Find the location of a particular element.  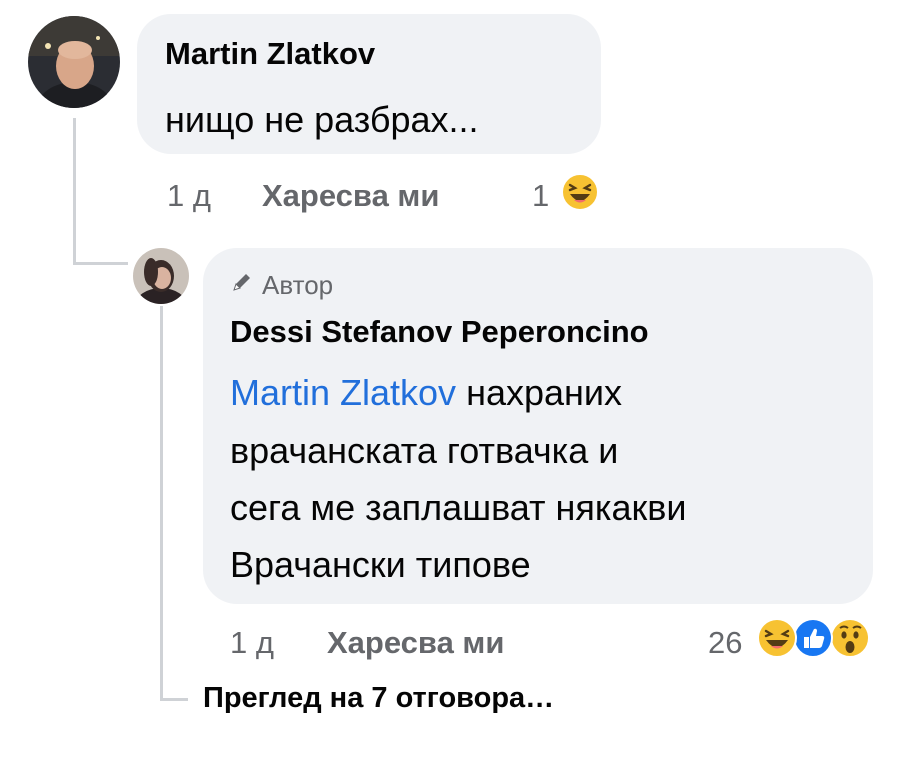

comment-text-2-line-1: Martin Zlatkov нахраних is located at coordinates (426, 393).